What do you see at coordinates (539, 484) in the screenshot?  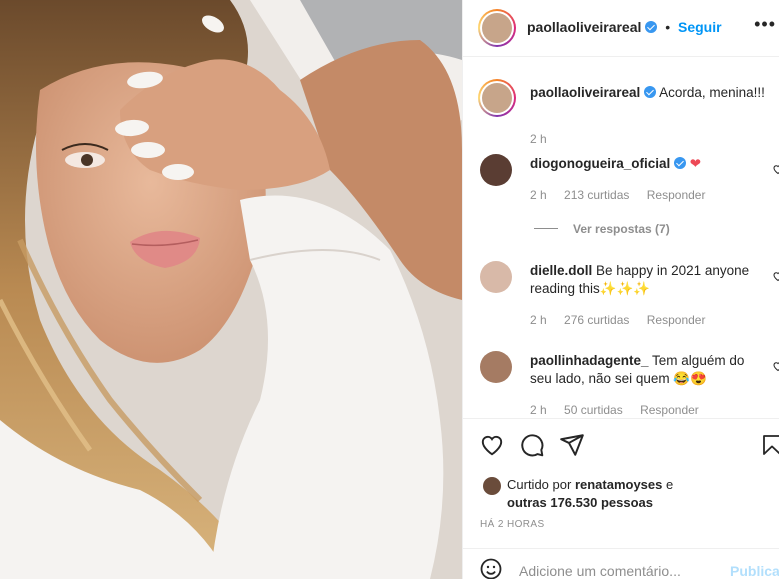 I see `likes-prefix: Curtido por` at bounding box center [539, 484].